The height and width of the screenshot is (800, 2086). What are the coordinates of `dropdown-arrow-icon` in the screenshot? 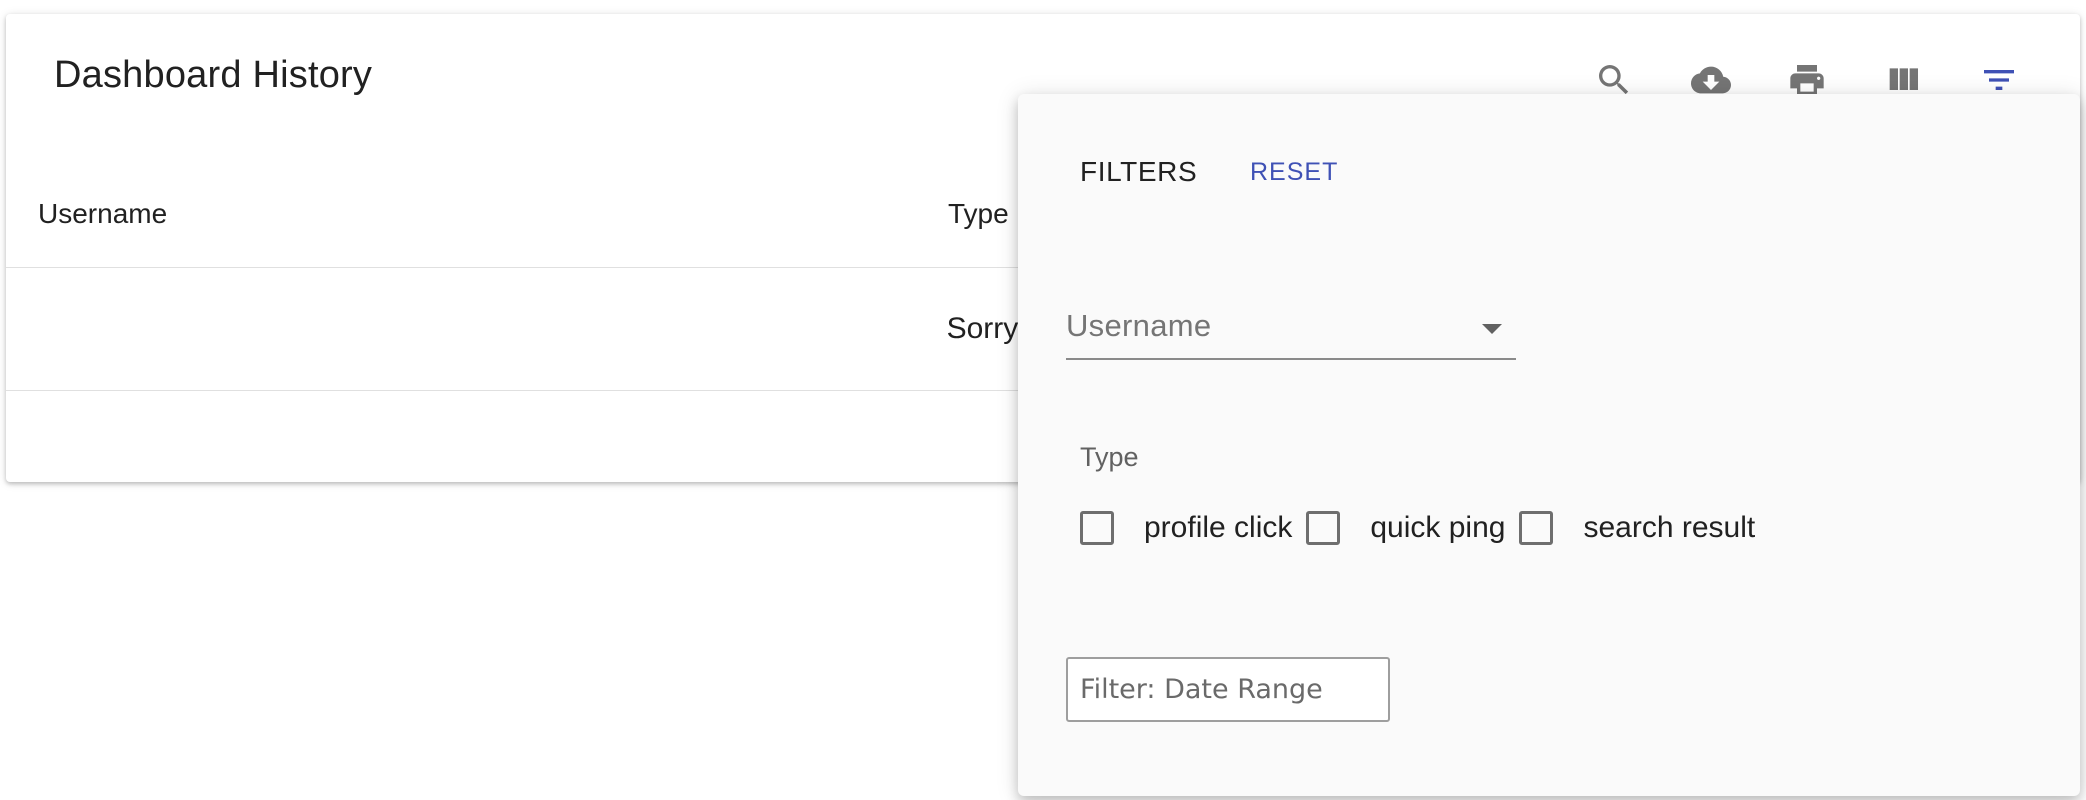 It's located at (1492, 329).